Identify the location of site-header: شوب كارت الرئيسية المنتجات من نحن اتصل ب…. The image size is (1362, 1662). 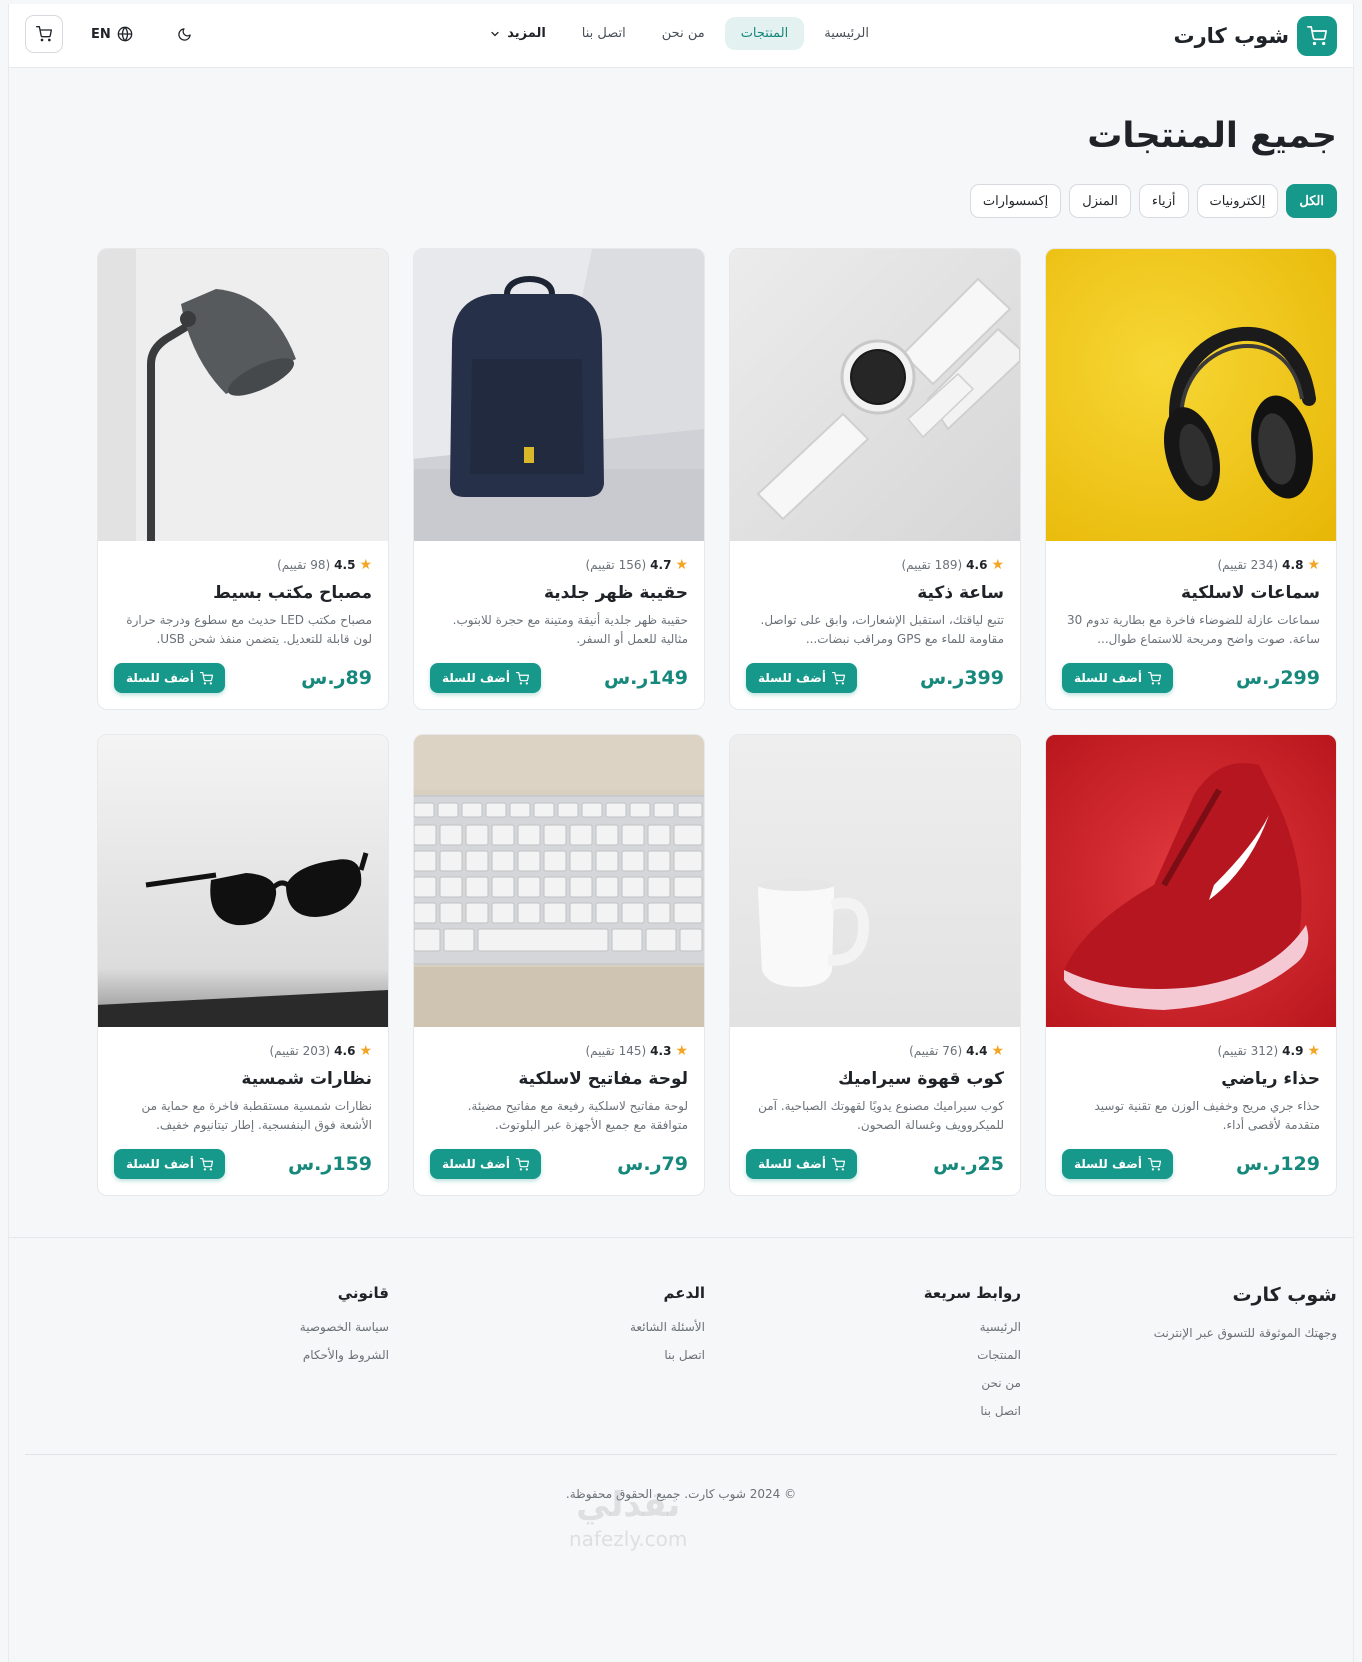
(681, 36).